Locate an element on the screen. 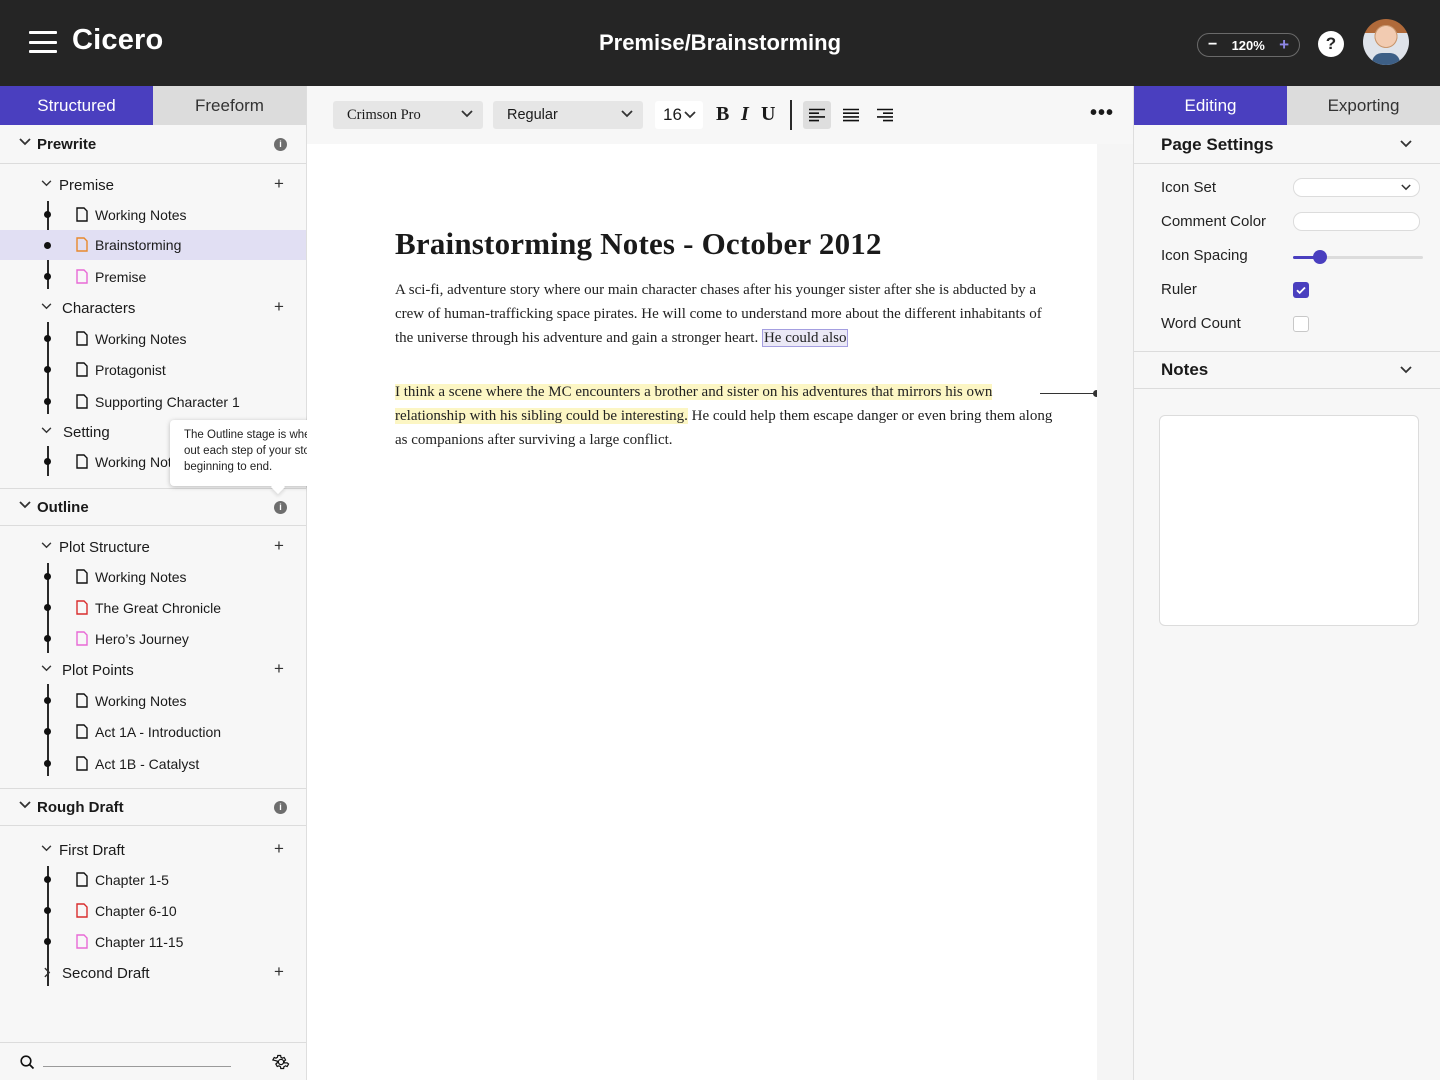 The image size is (1440, 1080). group-premise: Premise + is located at coordinates (153, 185).